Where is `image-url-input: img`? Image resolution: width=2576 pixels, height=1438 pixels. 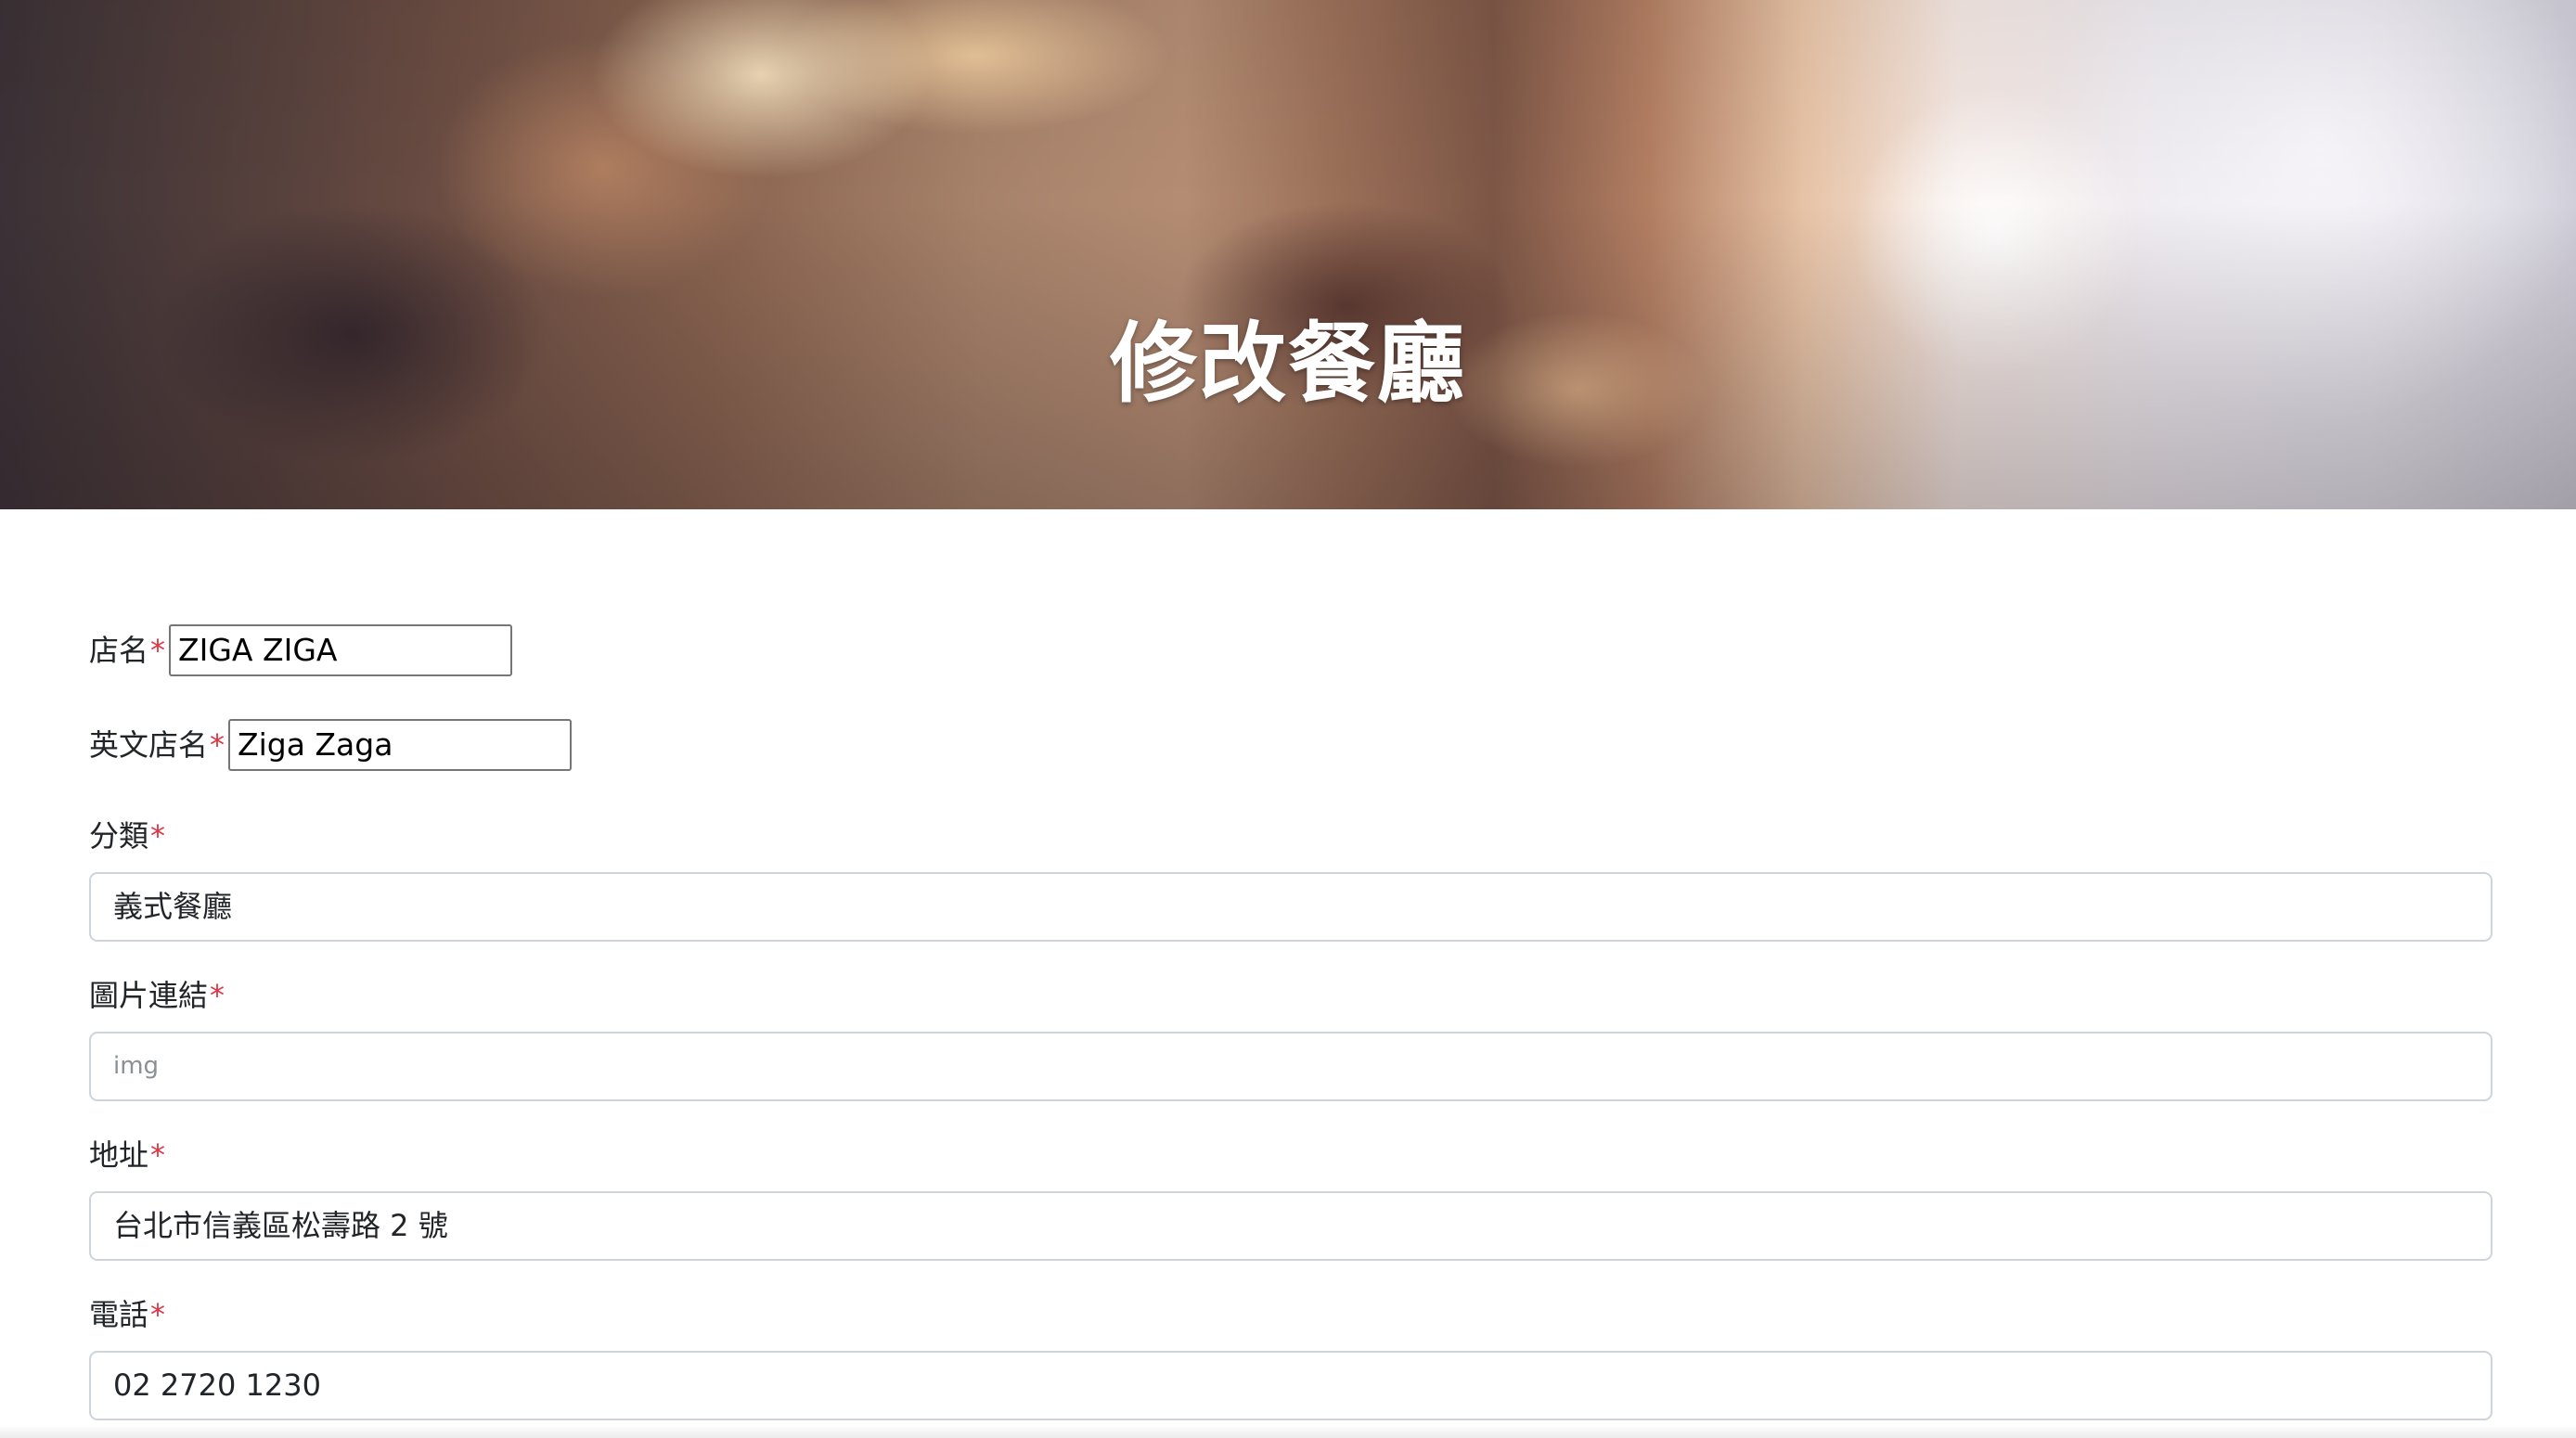 image-url-input: img is located at coordinates (1290, 1066).